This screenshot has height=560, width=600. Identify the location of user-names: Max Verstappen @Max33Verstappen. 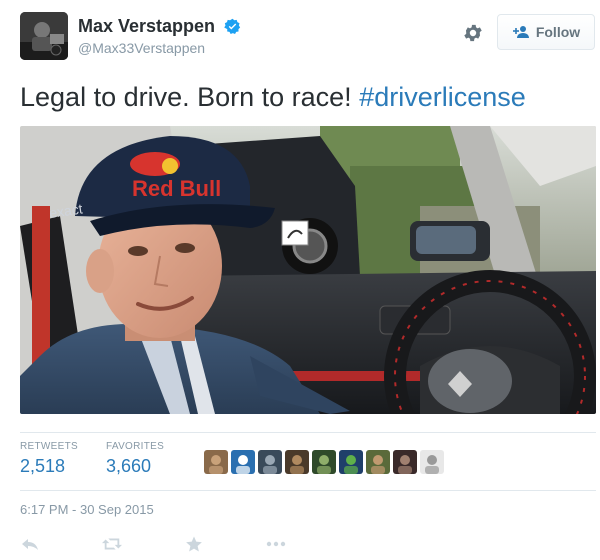
(159, 36).